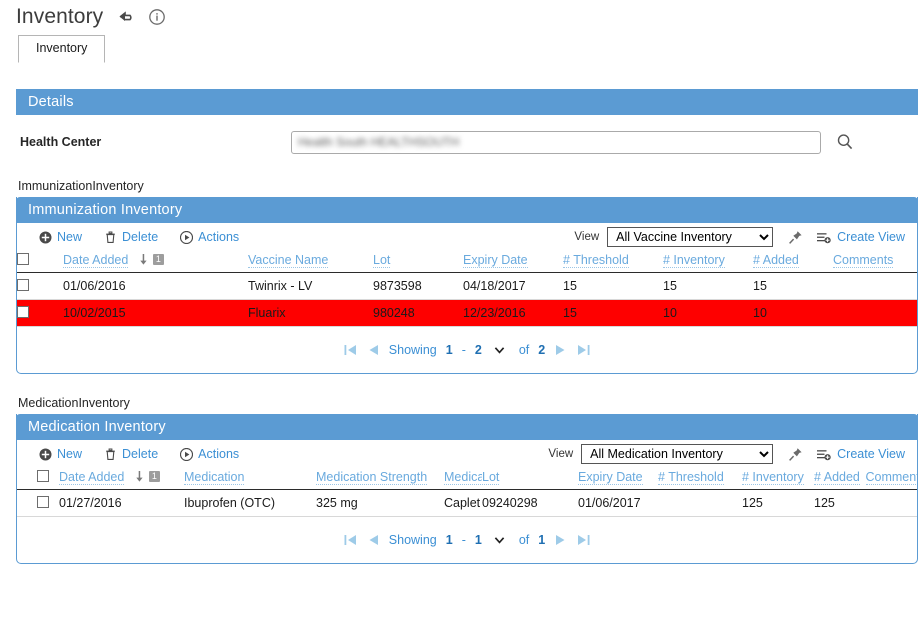  What do you see at coordinates (677, 454) in the screenshot?
I see `view-select: All Medication Inventory` at bounding box center [677, 454].